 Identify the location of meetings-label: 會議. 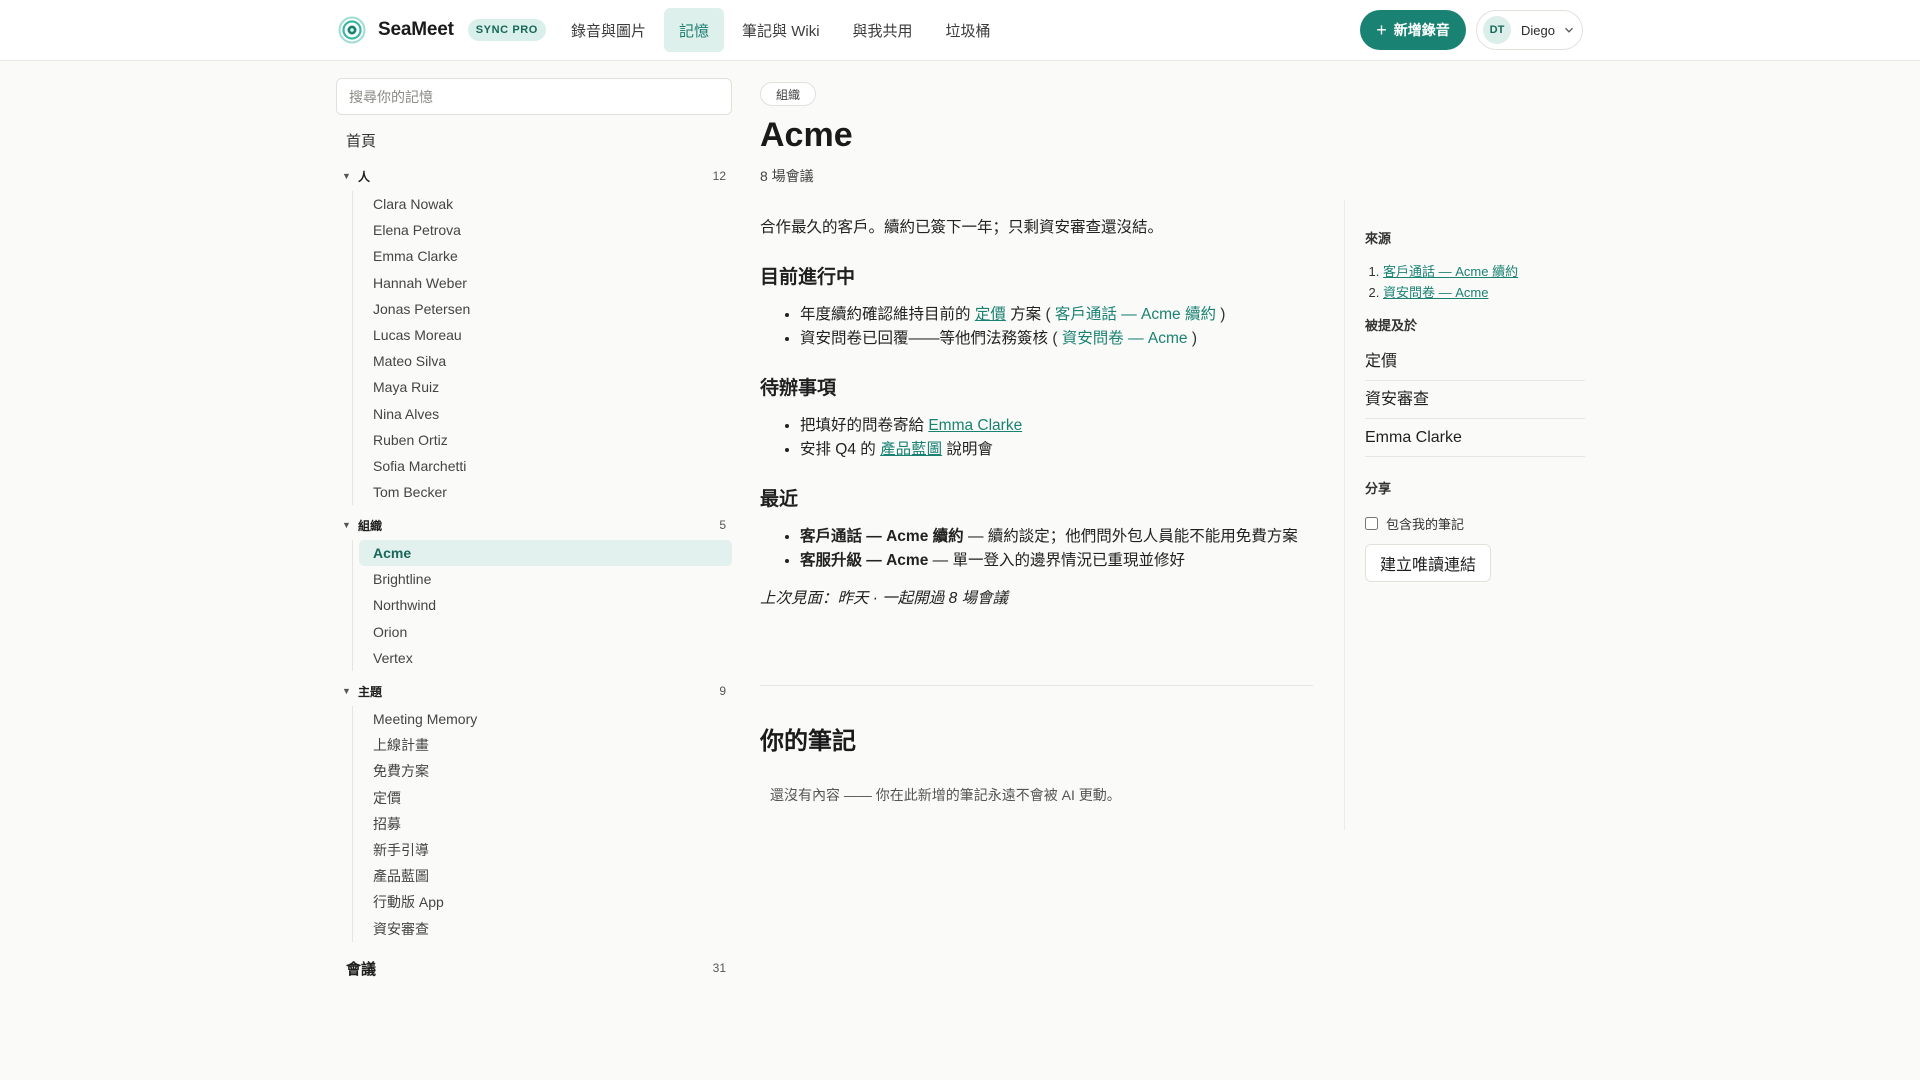
(361, 969).